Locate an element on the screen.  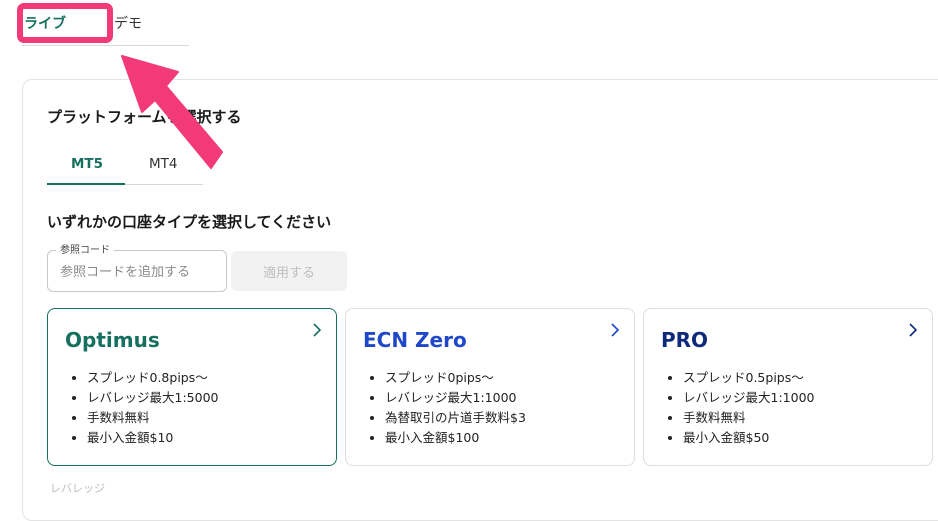
feature-item: 為替取引の片道手数料$3 is located at coordinates (455, 418).